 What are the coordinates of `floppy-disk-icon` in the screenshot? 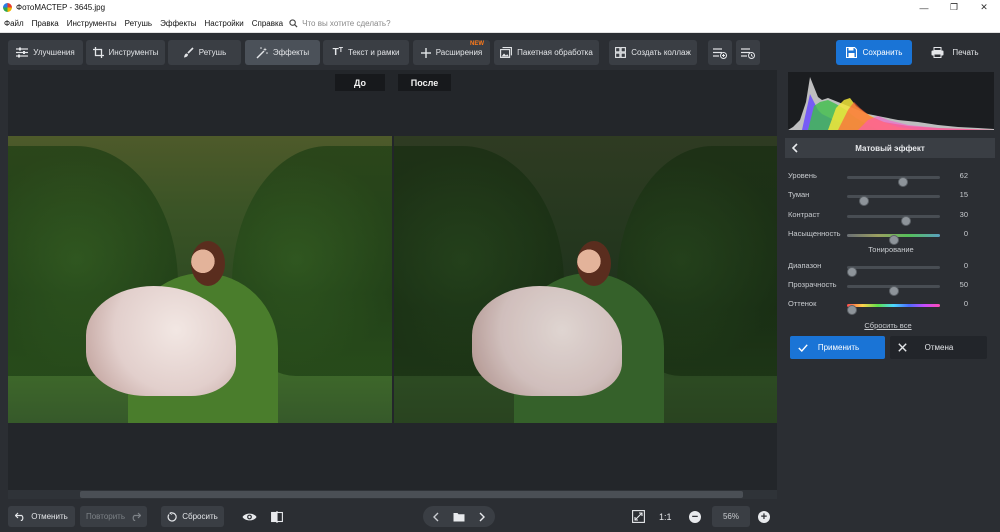 It's located at (851, 52).